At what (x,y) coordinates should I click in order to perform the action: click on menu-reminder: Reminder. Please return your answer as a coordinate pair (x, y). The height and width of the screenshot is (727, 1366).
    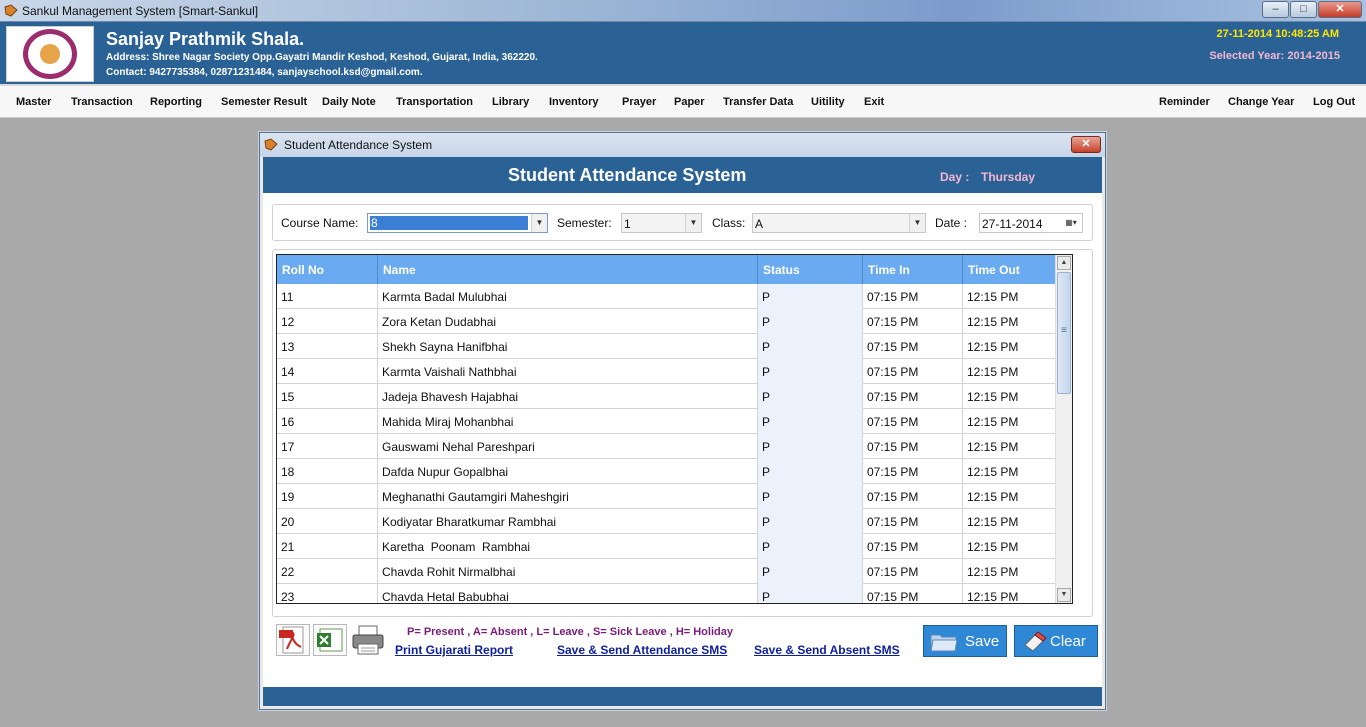
    Looking at the image, I should click on (1184, 102).